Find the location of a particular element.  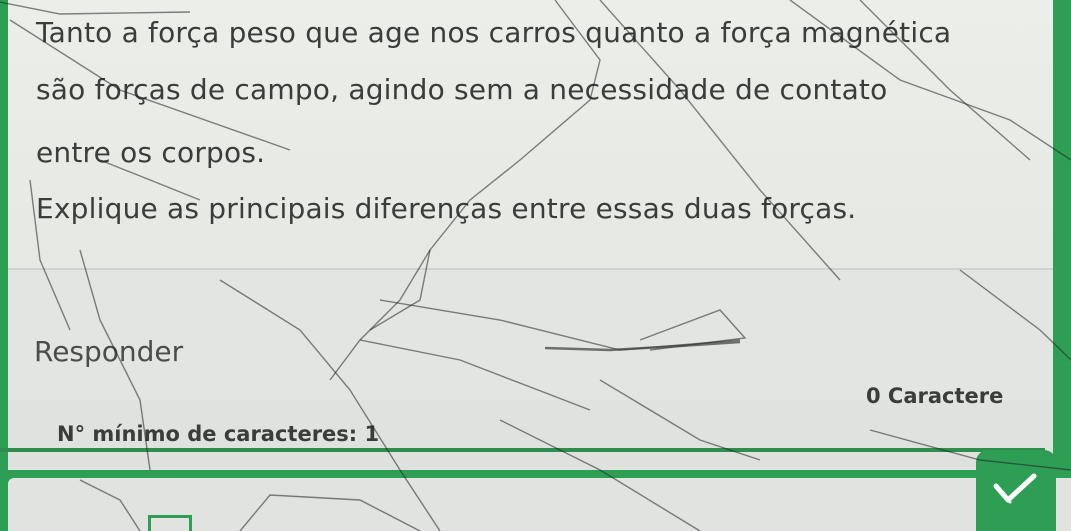

submit-button is located at coordinates (1016, 490).